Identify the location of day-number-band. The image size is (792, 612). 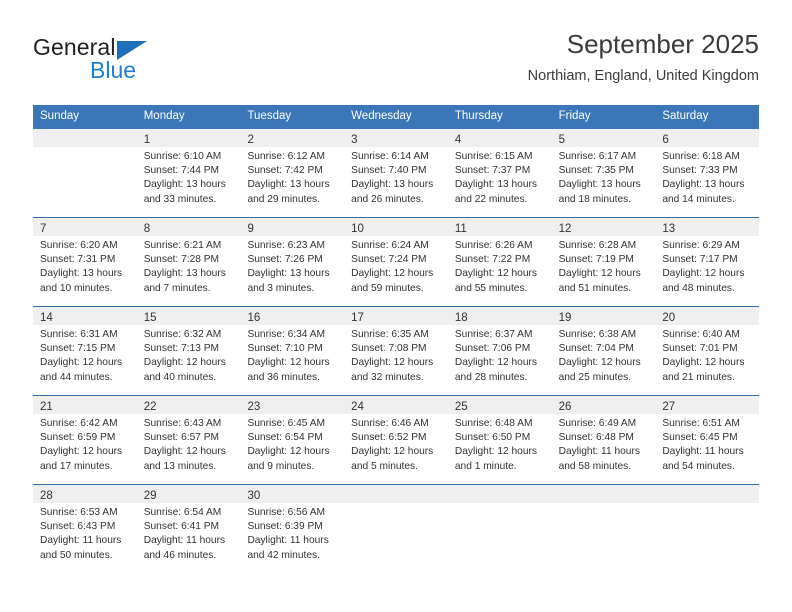
(85, 138).